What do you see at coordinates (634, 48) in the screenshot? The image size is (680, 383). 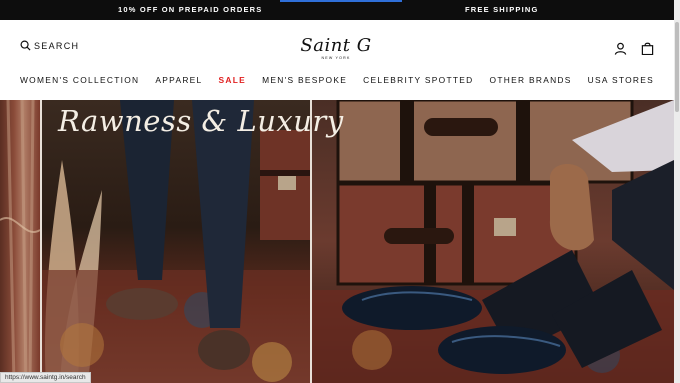 I see `header-icons` at bounding box center [634, 48].